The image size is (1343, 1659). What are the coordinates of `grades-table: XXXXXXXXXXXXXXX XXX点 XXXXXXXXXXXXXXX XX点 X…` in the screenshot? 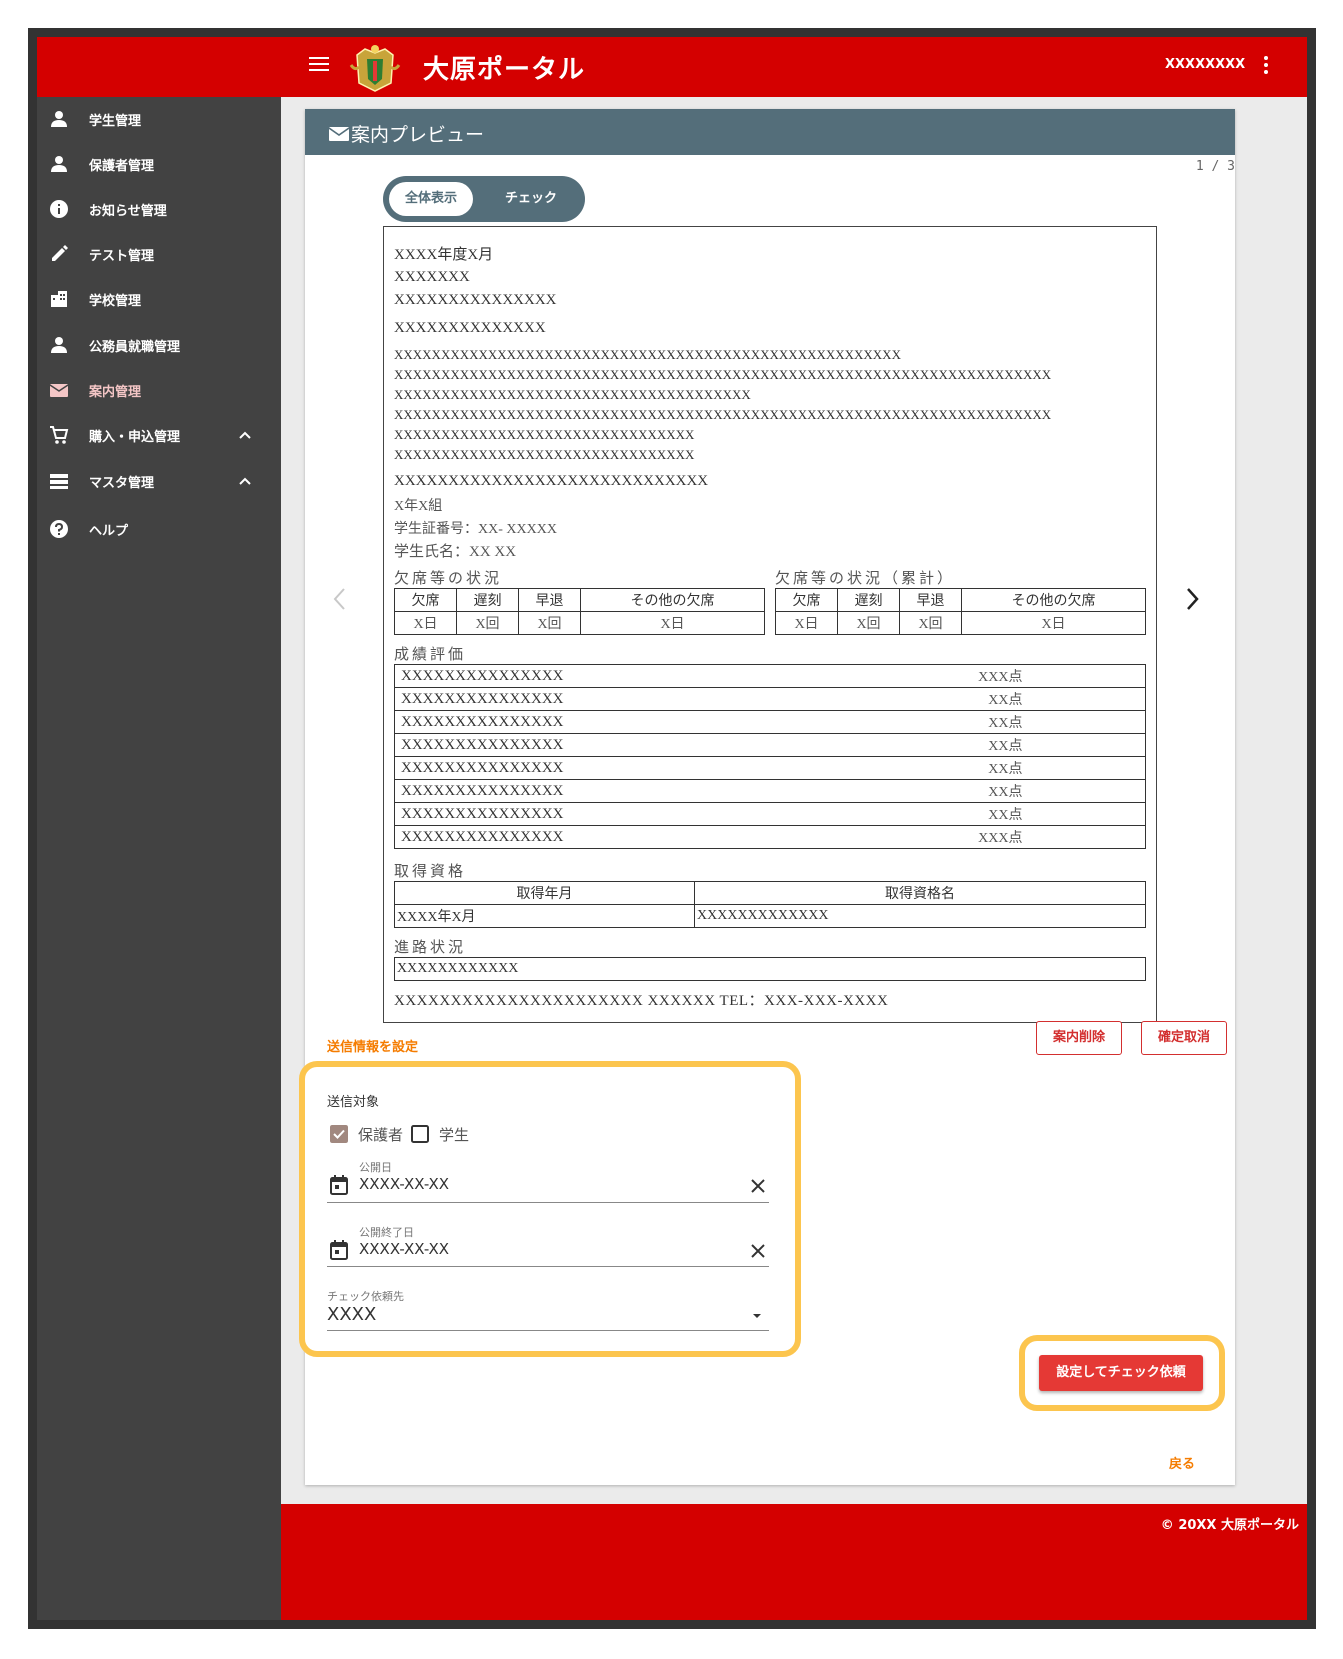 It's located at (770, 756).